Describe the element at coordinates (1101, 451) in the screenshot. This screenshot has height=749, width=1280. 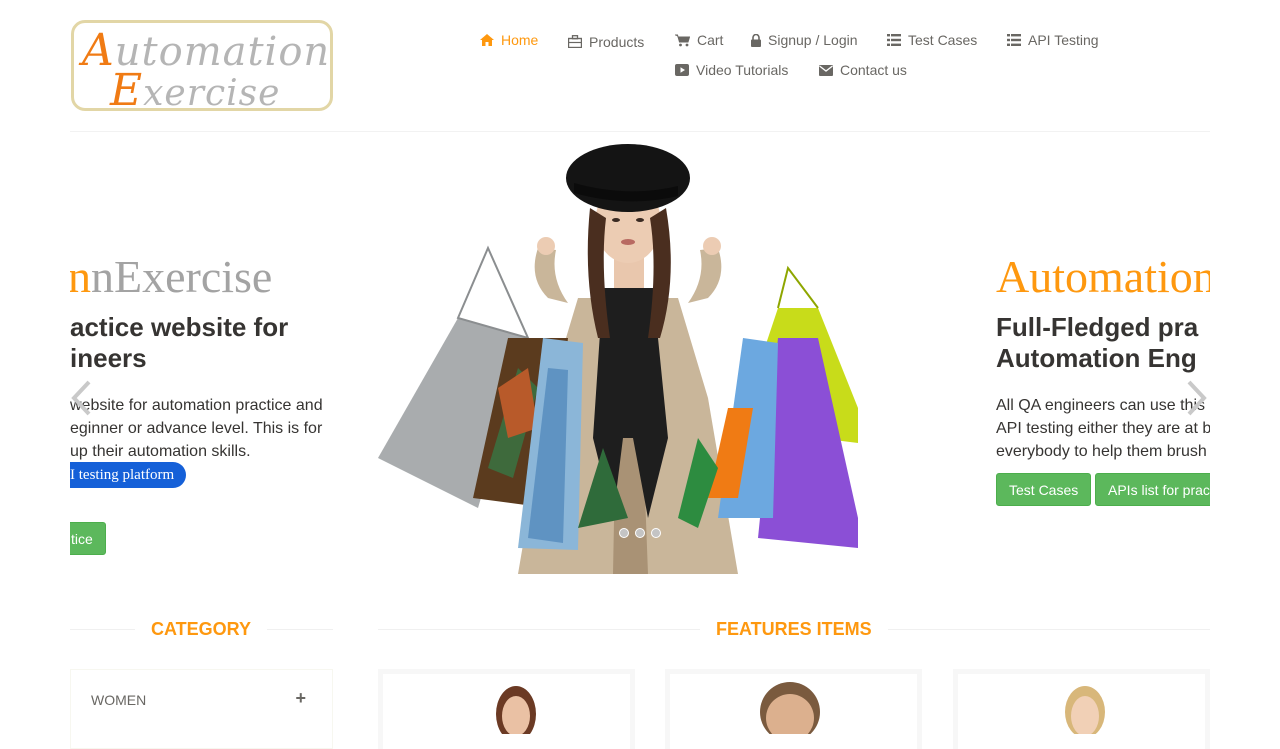
I see `slide-text-right-line-3: everybody to help them brush` at that location.